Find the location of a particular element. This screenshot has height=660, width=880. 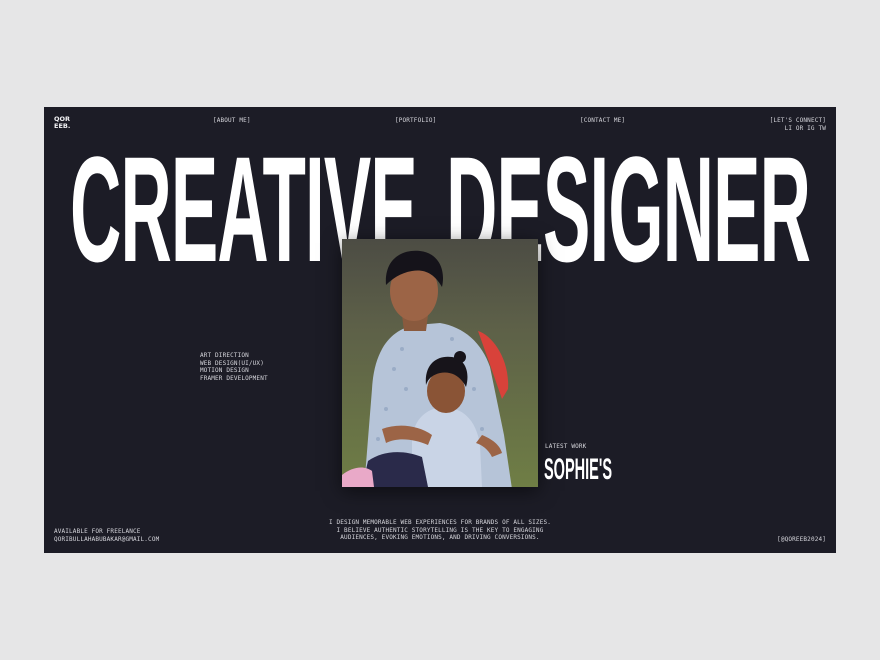

service-item: MOTION DESIGN is located at coordinates (224, 371).